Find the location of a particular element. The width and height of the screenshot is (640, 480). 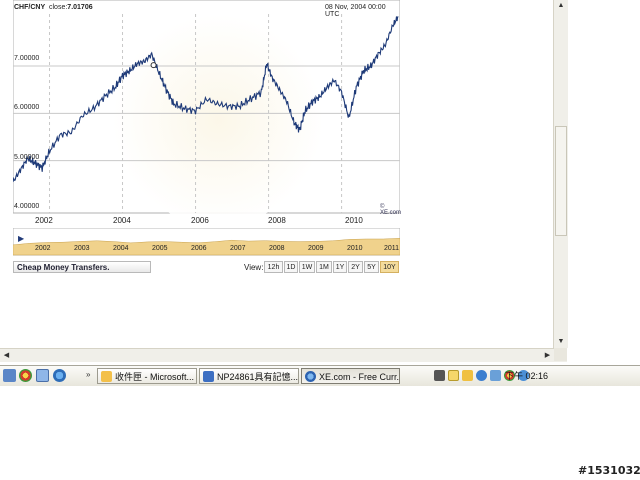

vertical-scrollbar: ▲ ▼ is located at coordinates (560, 174).